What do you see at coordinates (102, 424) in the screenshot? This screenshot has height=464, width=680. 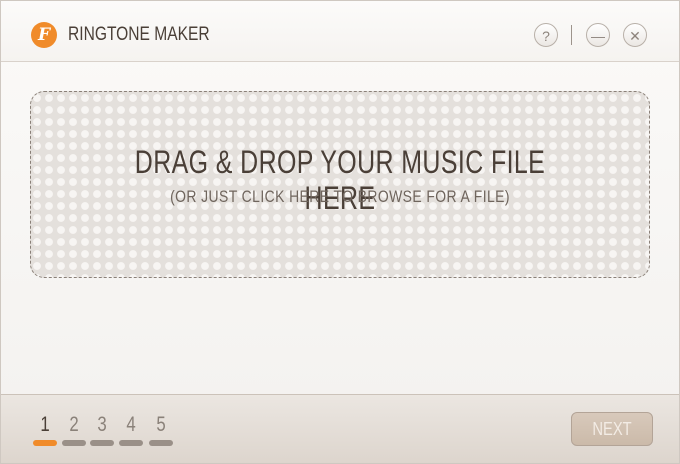 I see `step-number: 3` at bounding box center [102, 424].